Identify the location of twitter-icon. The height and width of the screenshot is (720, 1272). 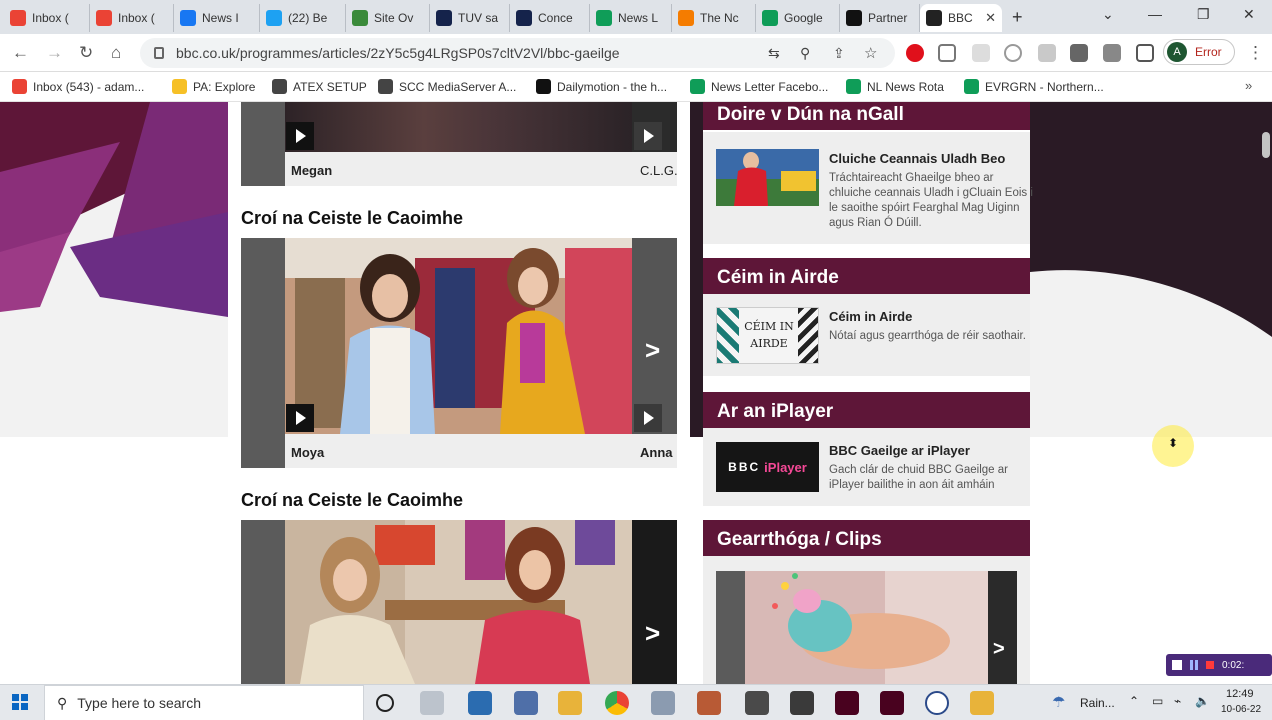
(274, 18).